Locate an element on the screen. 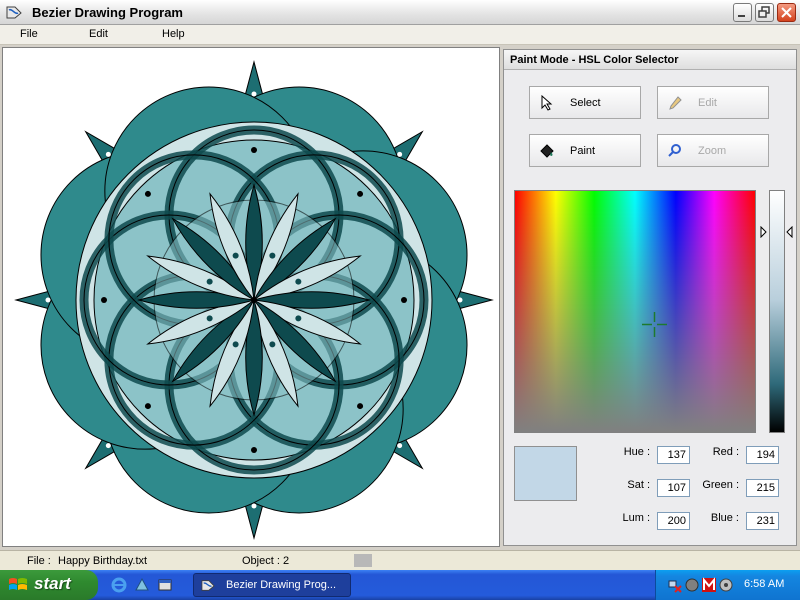 Image resolution: width=800 pixels, height=600 pixels. minimize-button is located at coordinates (742, 12).